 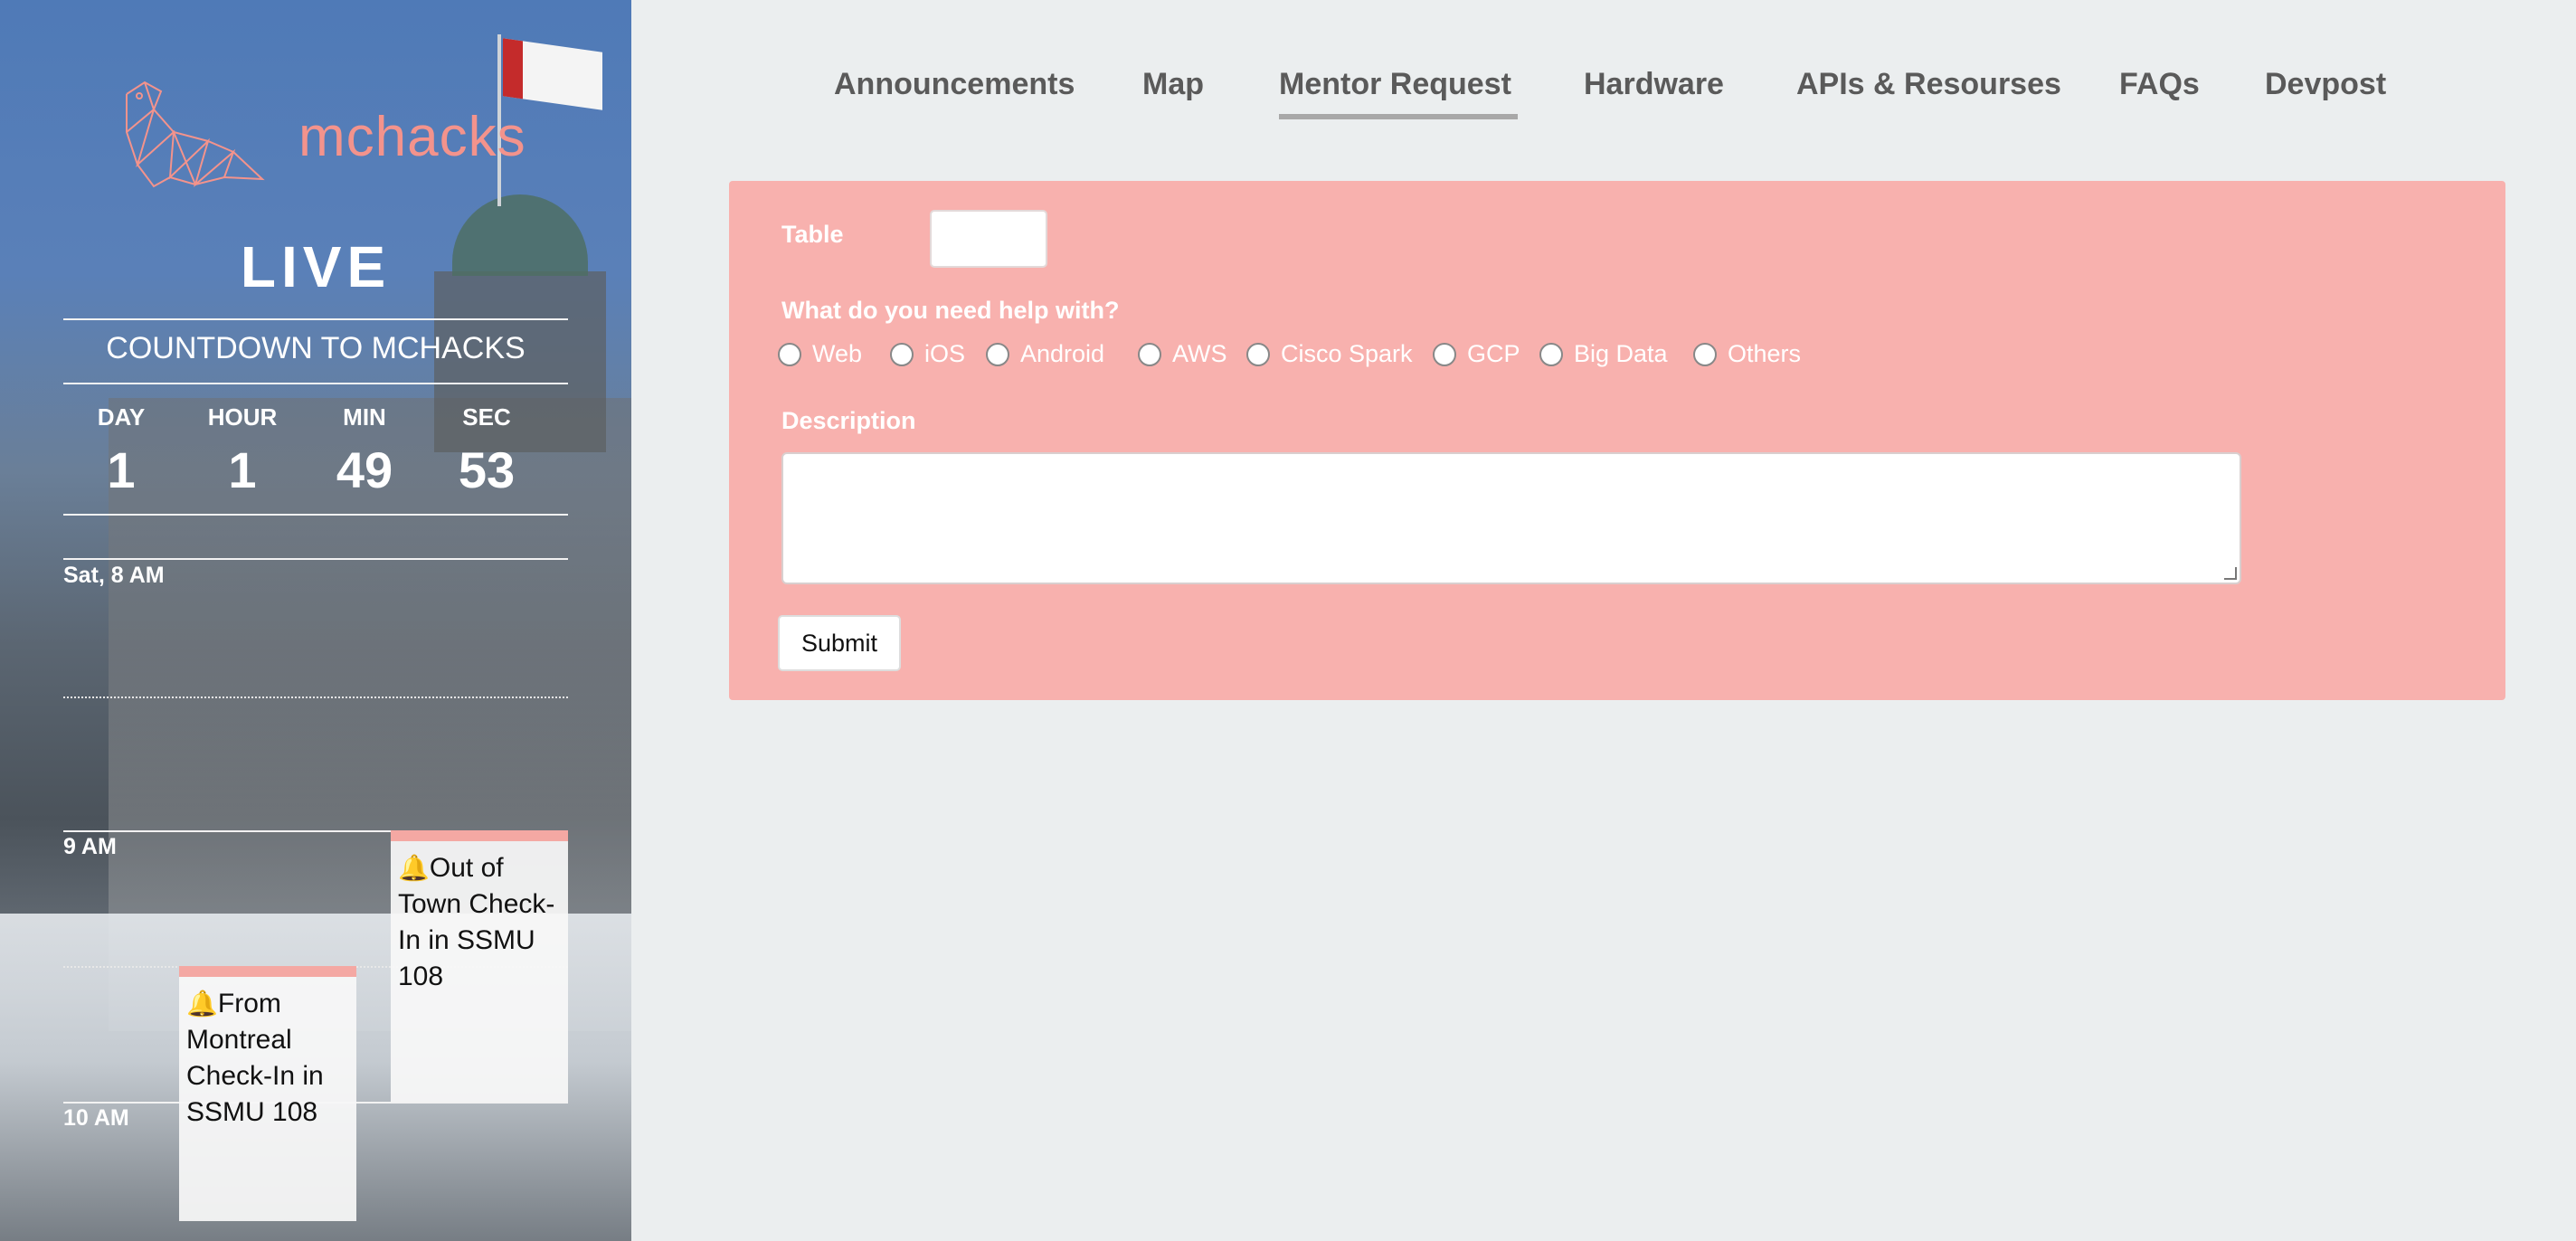 What do you see at coordinates (487, 469) in the screenshot?
I see `countdown-value: 53` at bounding box center [487, 469].